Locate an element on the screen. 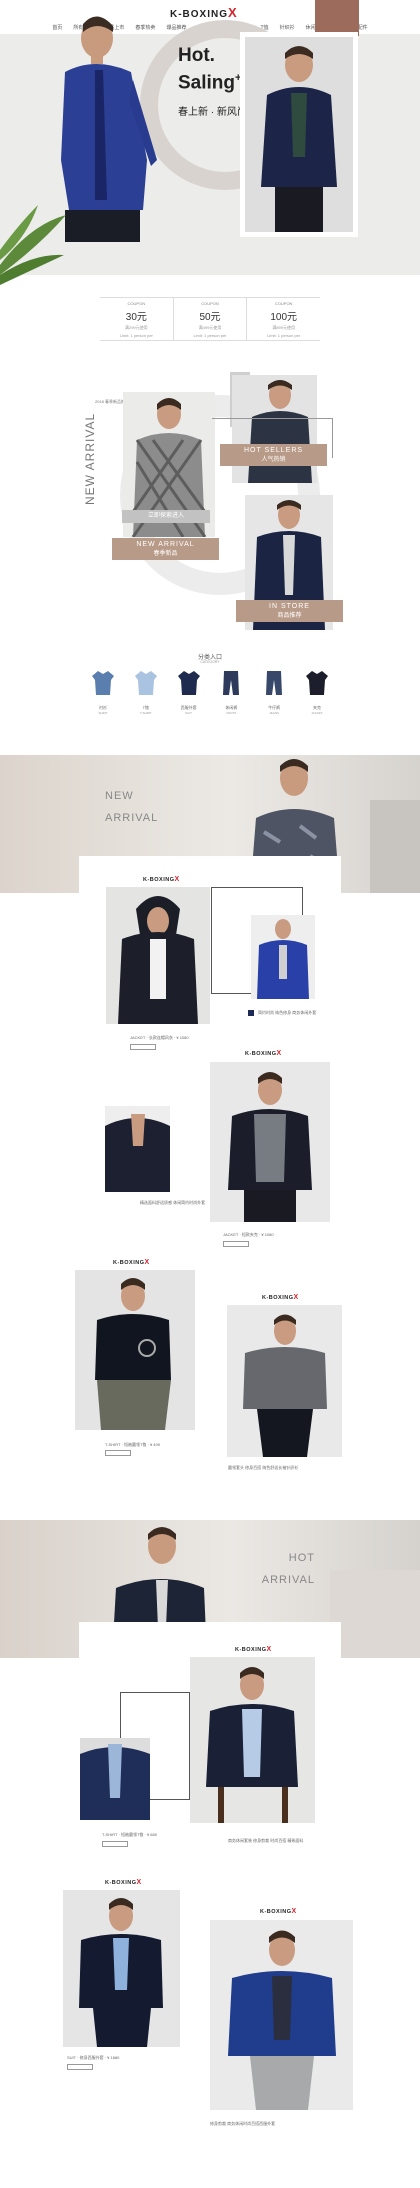  category-item: 休闲裤 PANTS is located at coordinates (231, 692).